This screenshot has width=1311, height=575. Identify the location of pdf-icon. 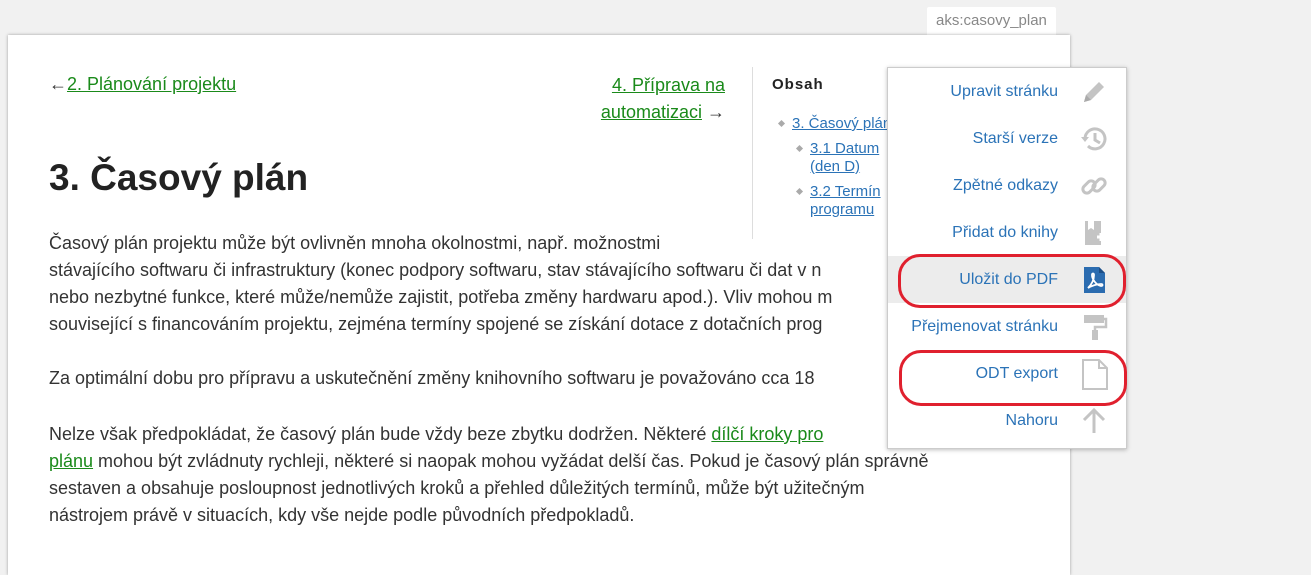
(1094, 280).